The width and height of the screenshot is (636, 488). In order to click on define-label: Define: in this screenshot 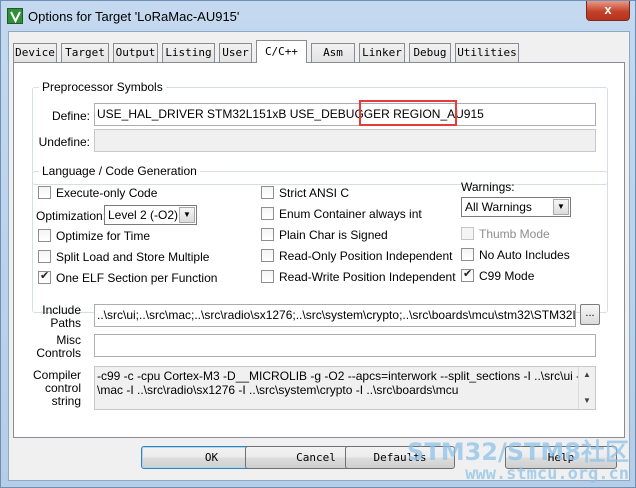, I will do `click(70, 116)`.